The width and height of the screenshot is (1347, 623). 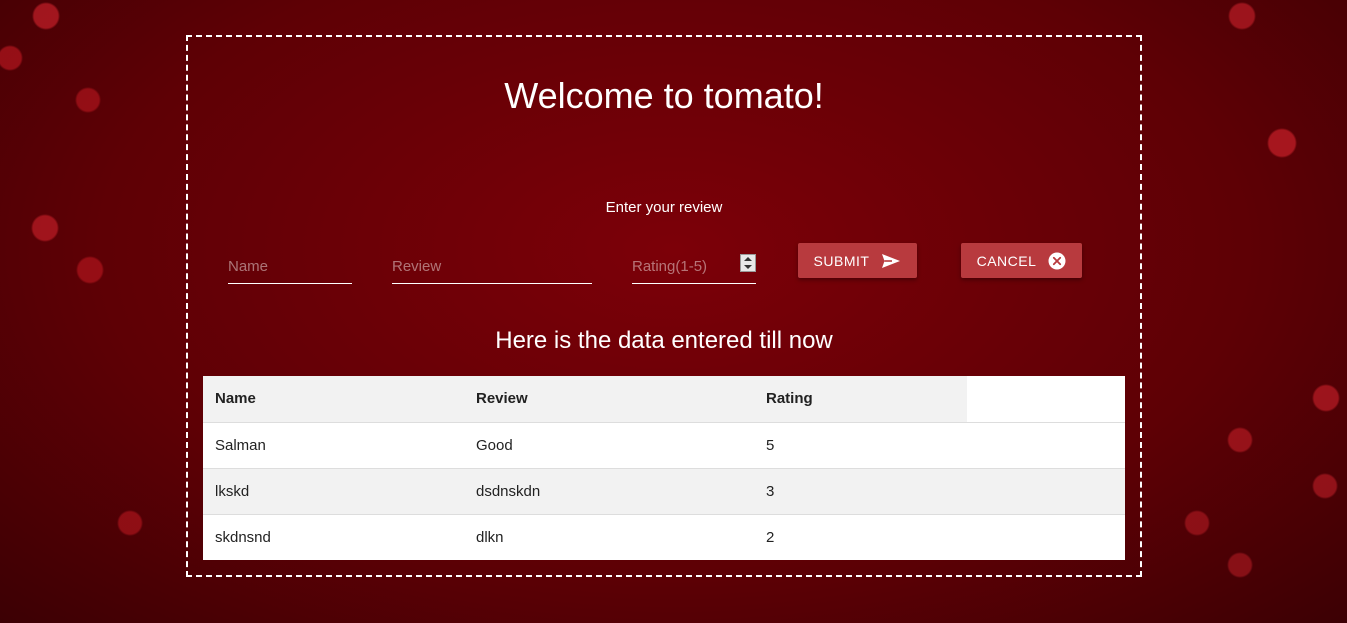 I want to click on results-heading: Here is the data entered till now, so click(x=664, y=340).